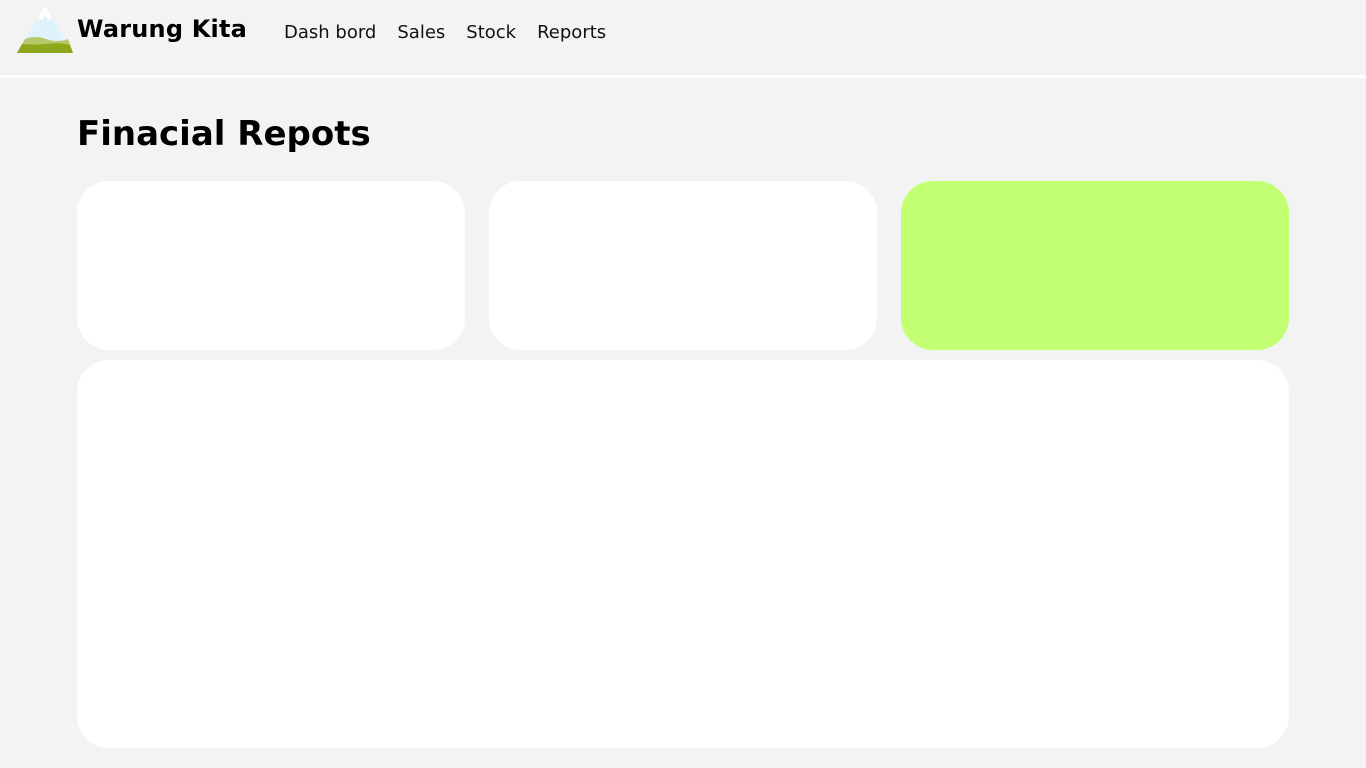  I want to click on nav-item-sales: Sales, so click(421, 33).